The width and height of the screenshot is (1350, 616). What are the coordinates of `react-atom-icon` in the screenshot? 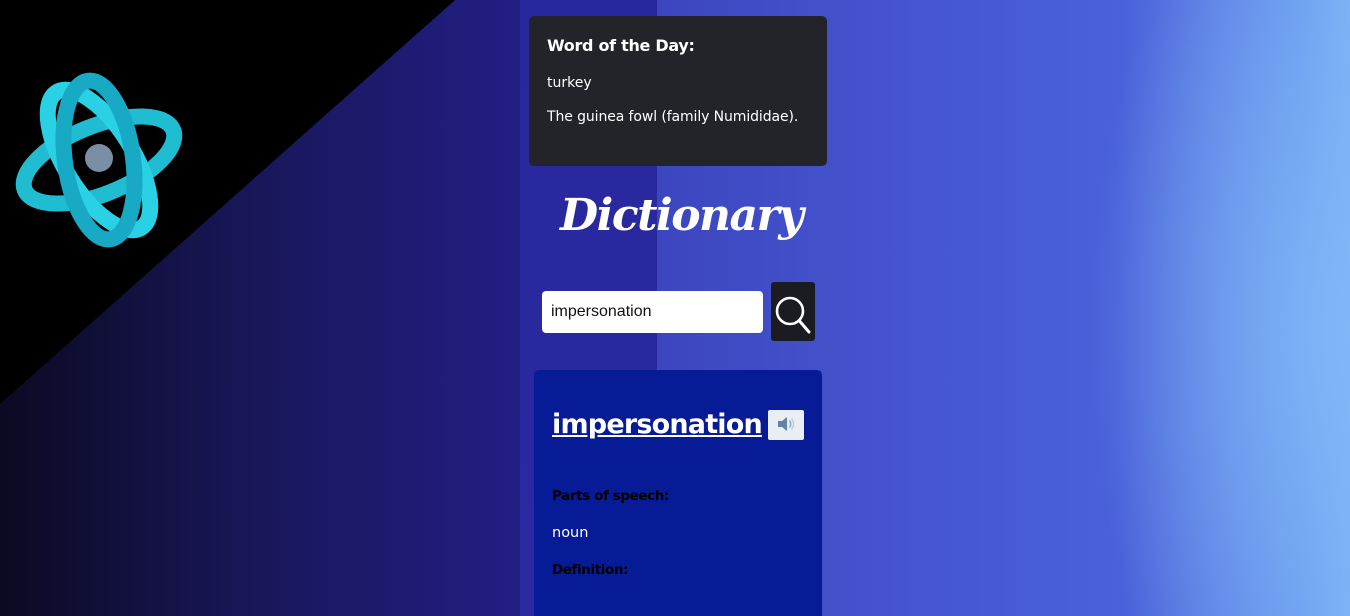 It's located at (99, 160).